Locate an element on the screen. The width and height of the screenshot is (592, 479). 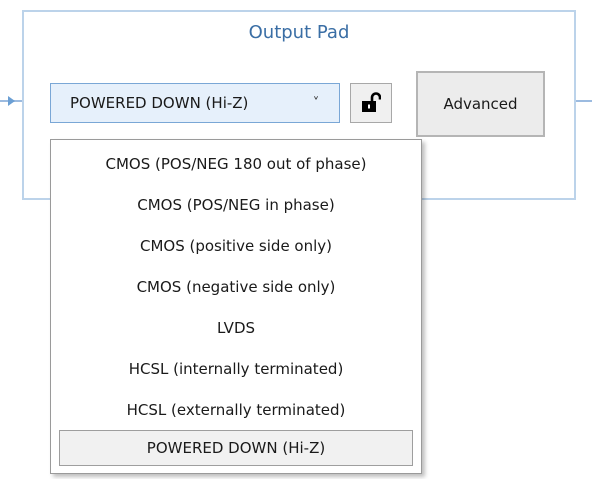
dropdown-option: LVDS is located at coordinates (236, 328).